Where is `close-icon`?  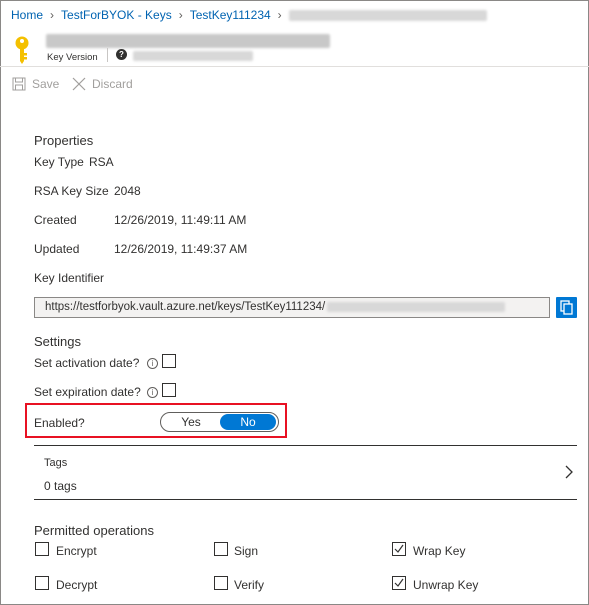
close-icon is located at coordinates (79, 84).